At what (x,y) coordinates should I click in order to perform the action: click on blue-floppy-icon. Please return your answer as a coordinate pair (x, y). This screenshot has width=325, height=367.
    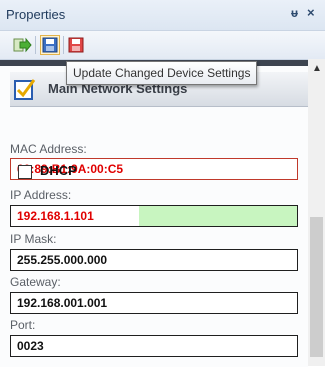
    Looking at the image, I should click on (50, 45).